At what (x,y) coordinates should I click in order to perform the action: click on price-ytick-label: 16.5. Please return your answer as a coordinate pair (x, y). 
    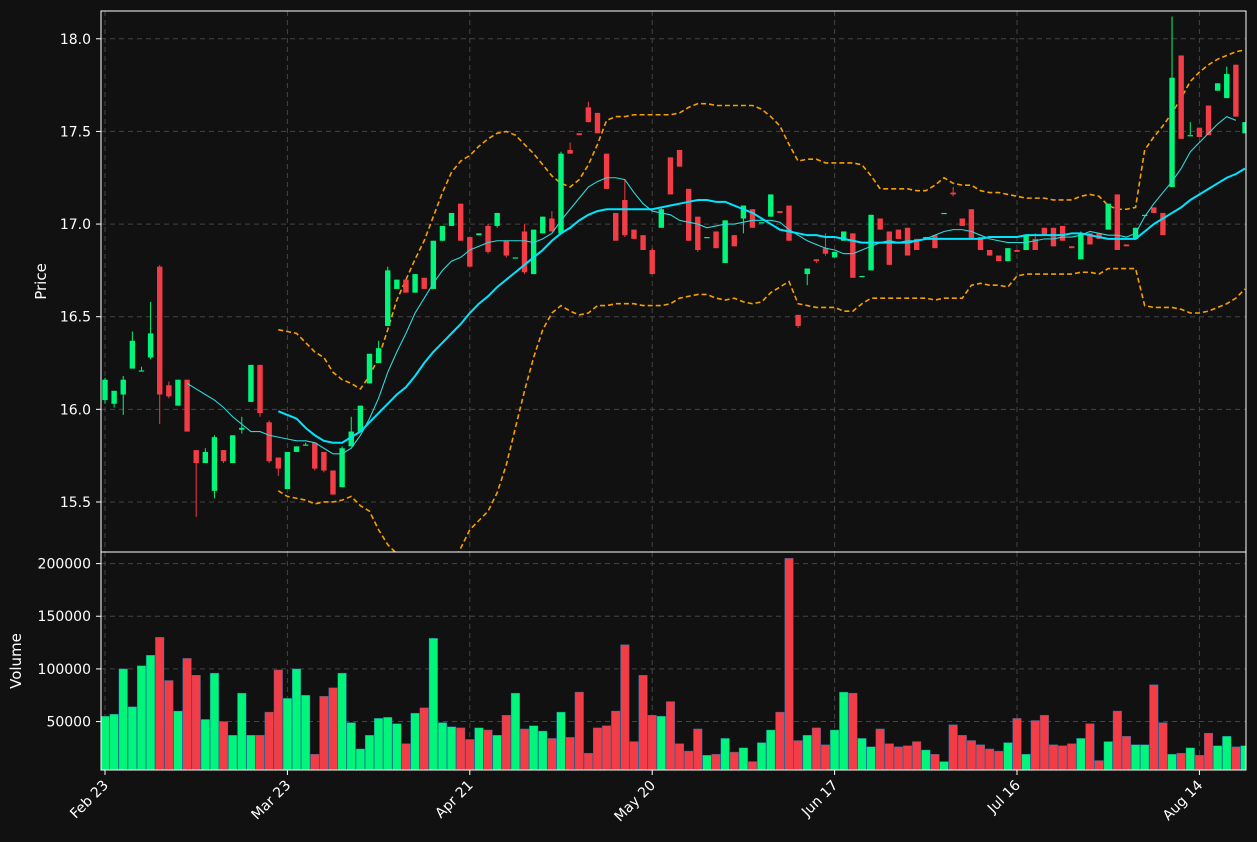
    Looking at the image, I should click on (75, 318).